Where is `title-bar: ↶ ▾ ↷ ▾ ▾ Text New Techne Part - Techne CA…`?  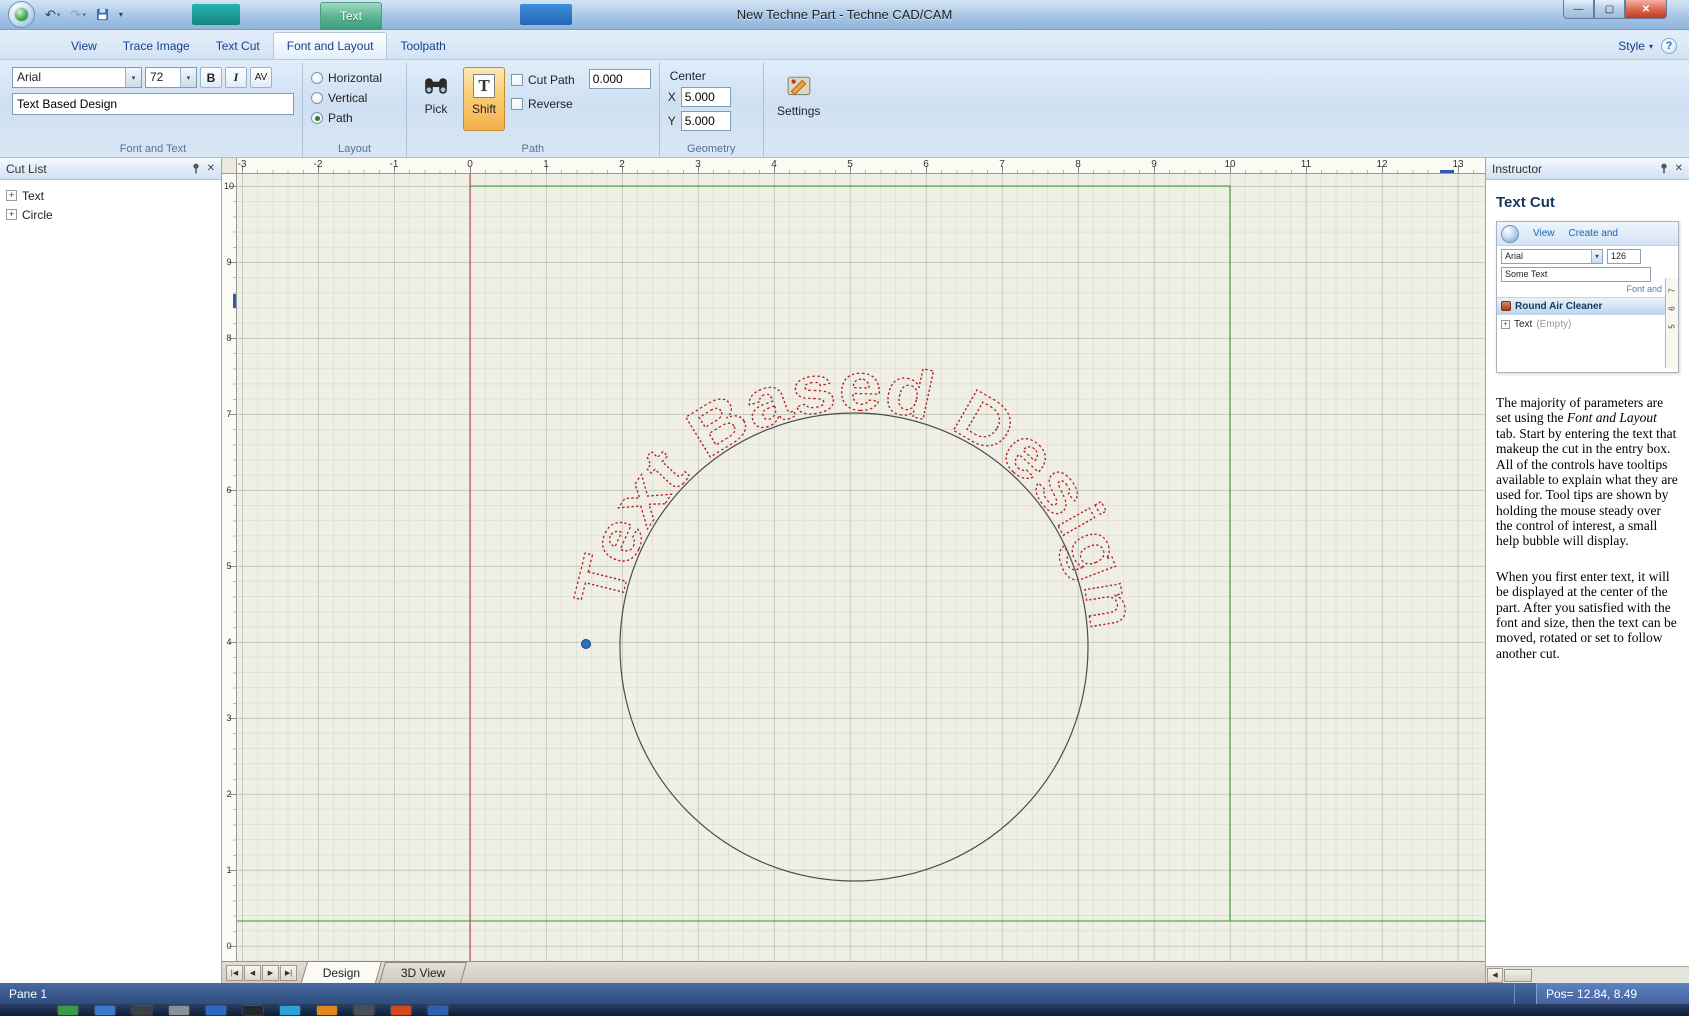
title-bar: ↶ ▾ ↷ ▾ ▾ Text New Techne Part - Techne CA… is located at coordinates (844, 15).